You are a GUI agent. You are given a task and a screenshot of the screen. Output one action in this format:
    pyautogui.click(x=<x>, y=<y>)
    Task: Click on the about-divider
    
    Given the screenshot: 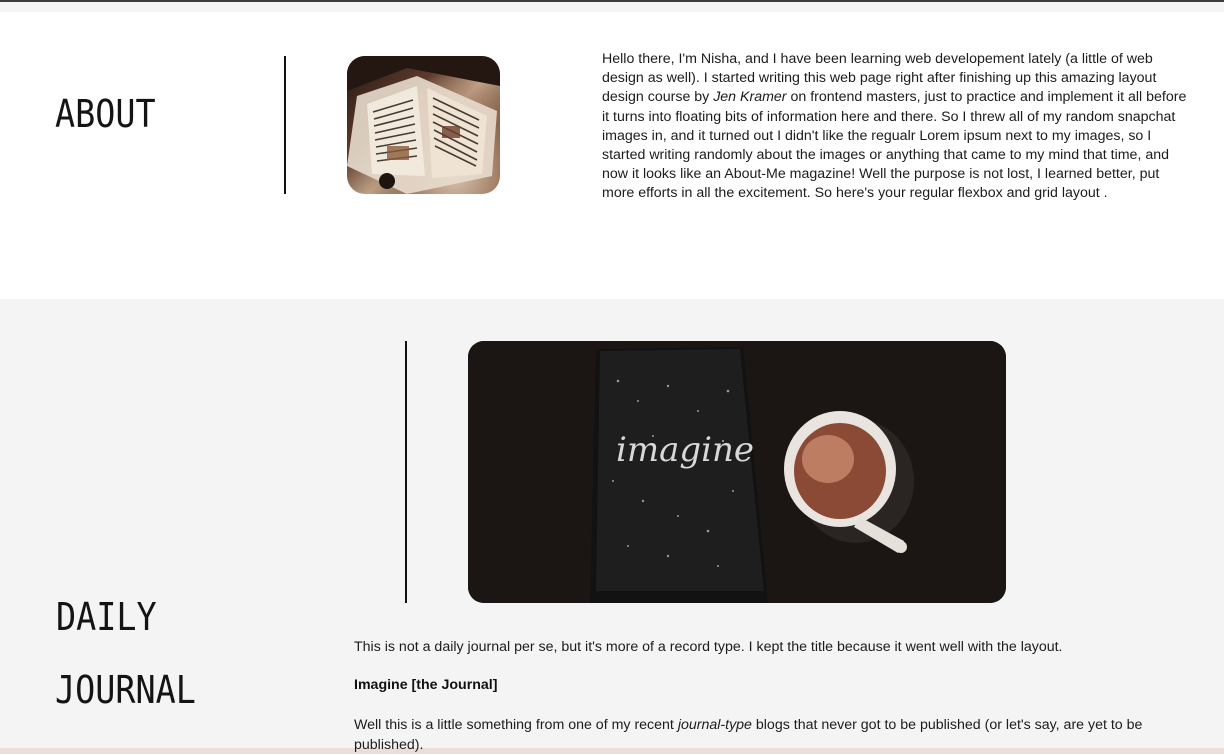 What is the action you would take?
    pyautogui.click(x=285, y=125)
    